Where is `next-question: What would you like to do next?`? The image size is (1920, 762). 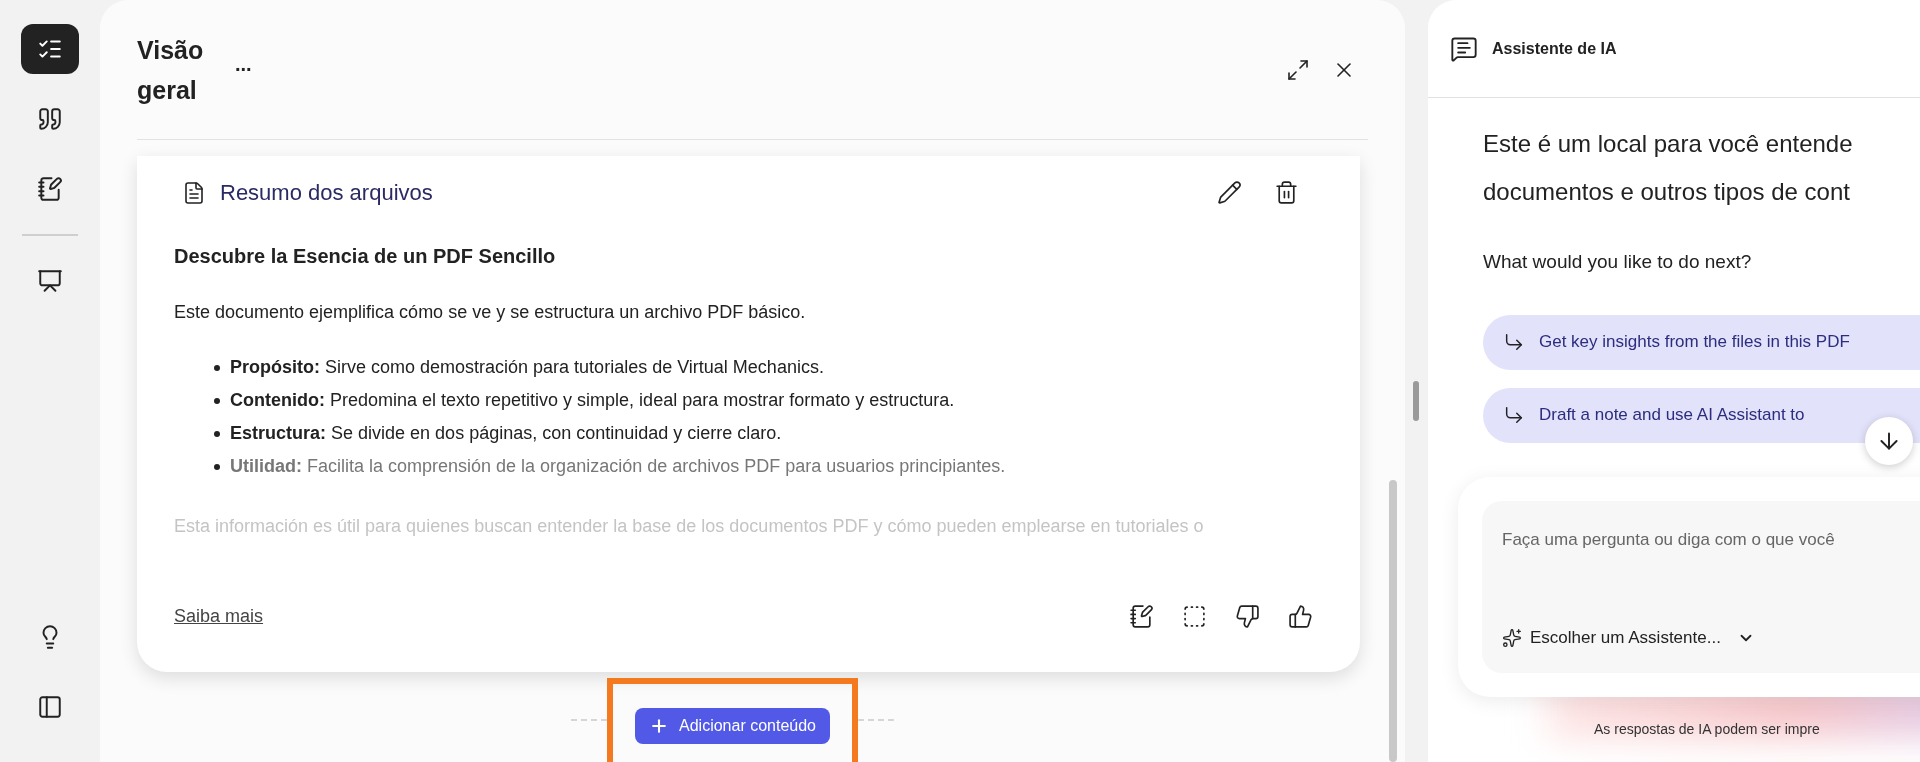 next-question: What would you like to do next? is located at coordinates (1618, 262).